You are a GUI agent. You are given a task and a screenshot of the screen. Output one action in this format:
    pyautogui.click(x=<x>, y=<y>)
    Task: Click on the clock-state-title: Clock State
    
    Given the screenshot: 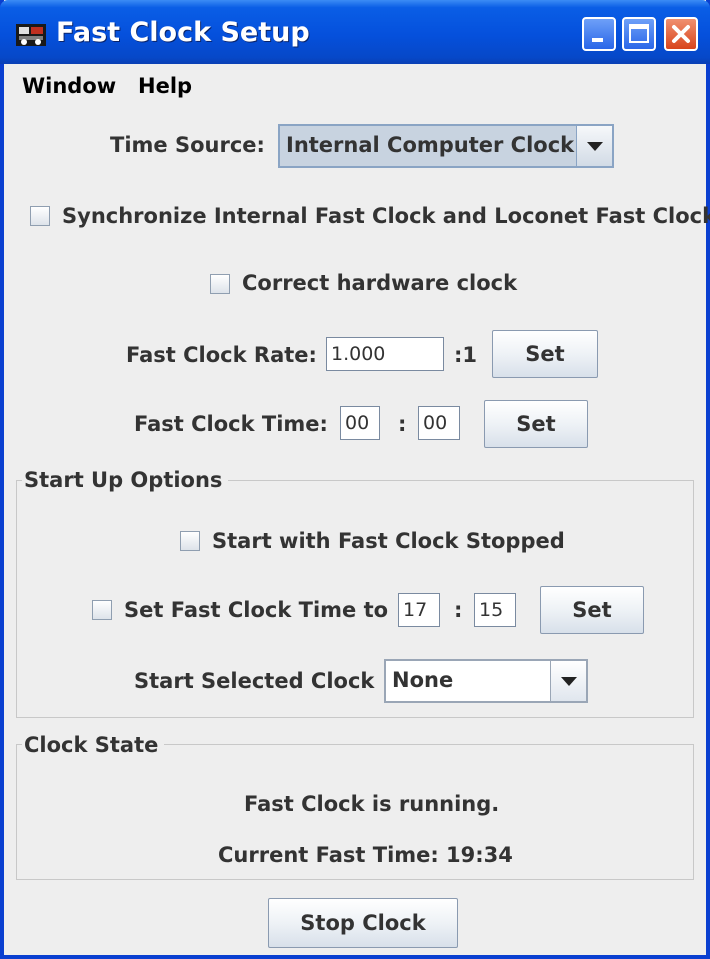 What is the action you would take?
    pyautogui.click(x=93, y=745)
    